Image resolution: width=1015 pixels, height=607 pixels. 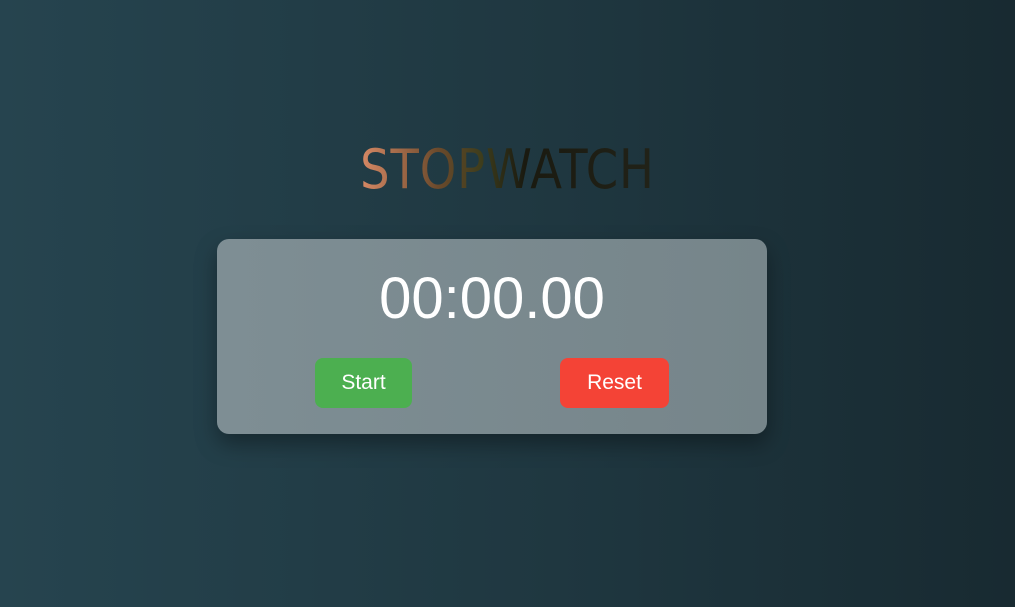 I want to click on start-button: Start, so click(x=363, y=383).